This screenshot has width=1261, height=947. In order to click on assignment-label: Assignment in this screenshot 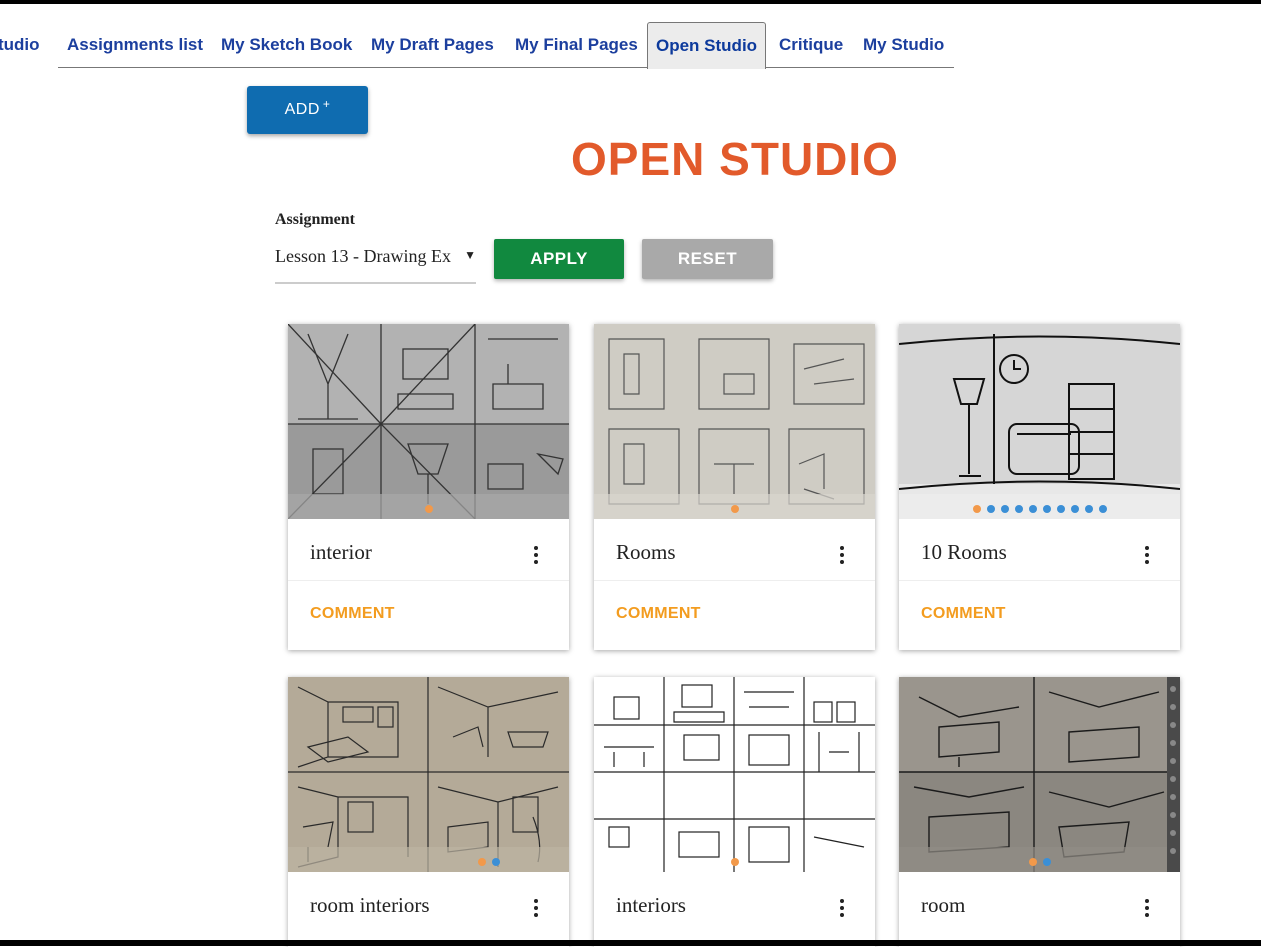, I will do `click(315, 219)`.